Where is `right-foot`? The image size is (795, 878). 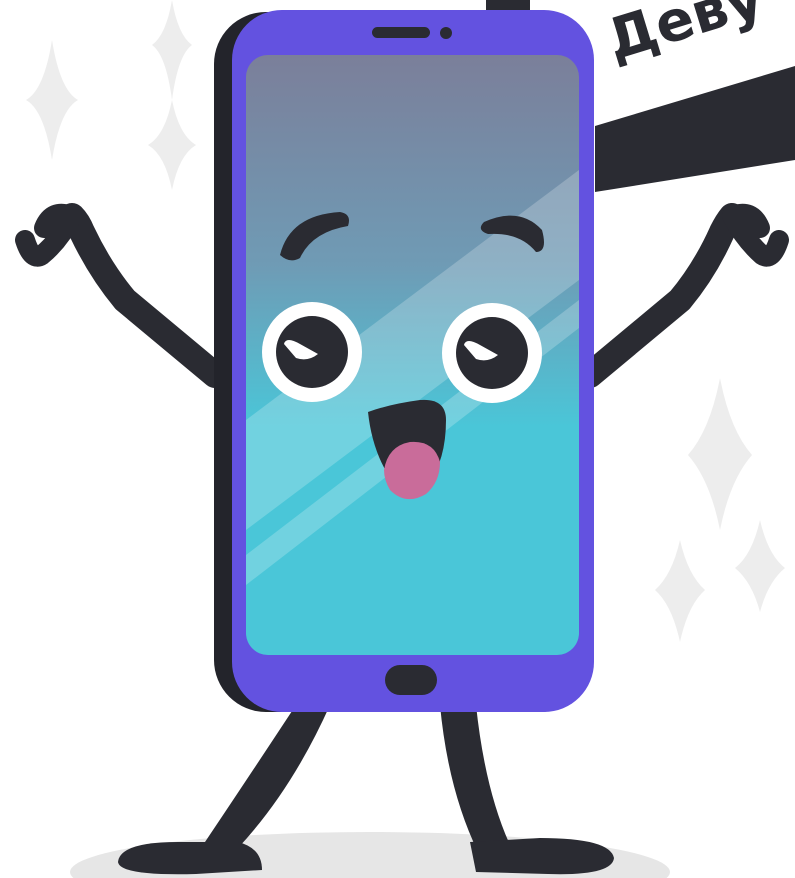 right-foot is located at coordinates (542, 856).